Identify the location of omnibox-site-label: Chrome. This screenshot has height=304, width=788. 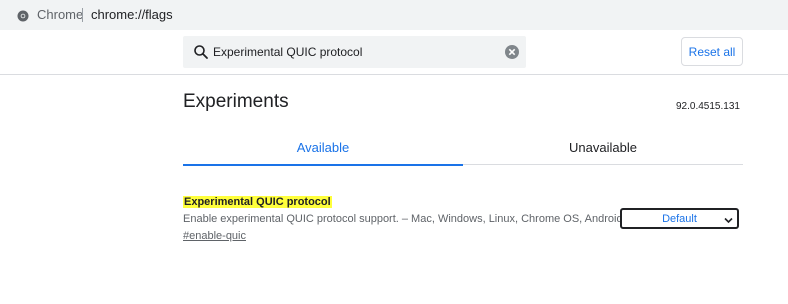
(60, 14).